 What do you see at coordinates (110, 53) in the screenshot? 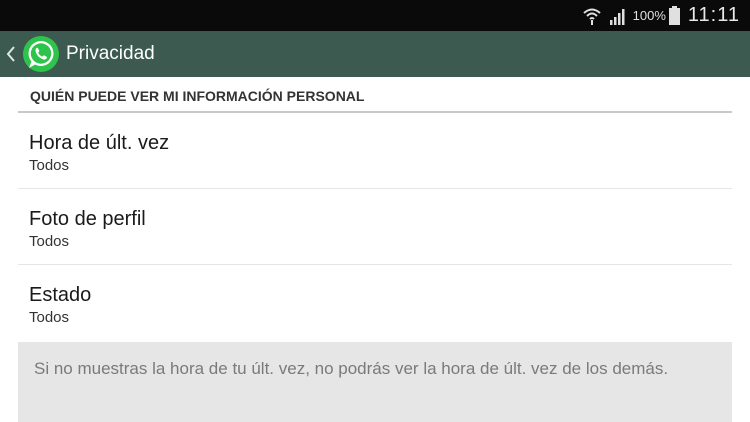
I see `page-title: Privacidad` at bounding box center [110, 53].